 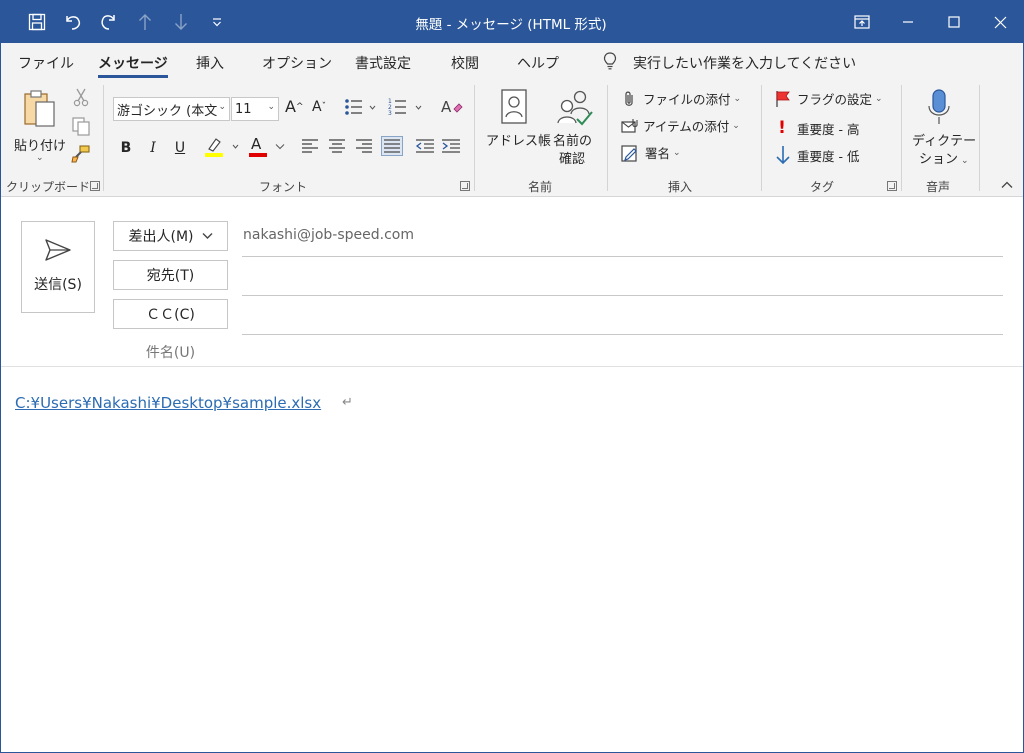 What do you see at coordinates (170, 314) in the screenshot?
I see `cc-button: ＣＣ(C)` at bounding box center [170, 314].